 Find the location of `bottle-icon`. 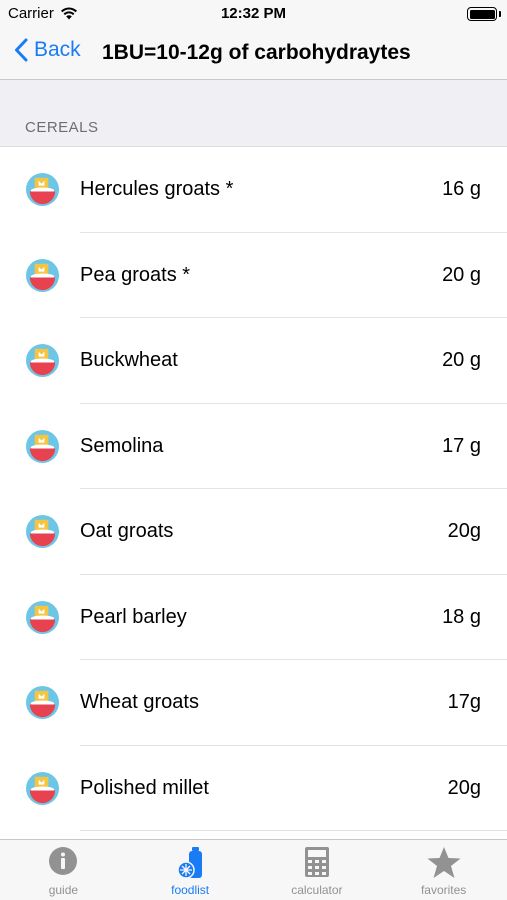

bottle-icon is located at coordinates (190, 863).